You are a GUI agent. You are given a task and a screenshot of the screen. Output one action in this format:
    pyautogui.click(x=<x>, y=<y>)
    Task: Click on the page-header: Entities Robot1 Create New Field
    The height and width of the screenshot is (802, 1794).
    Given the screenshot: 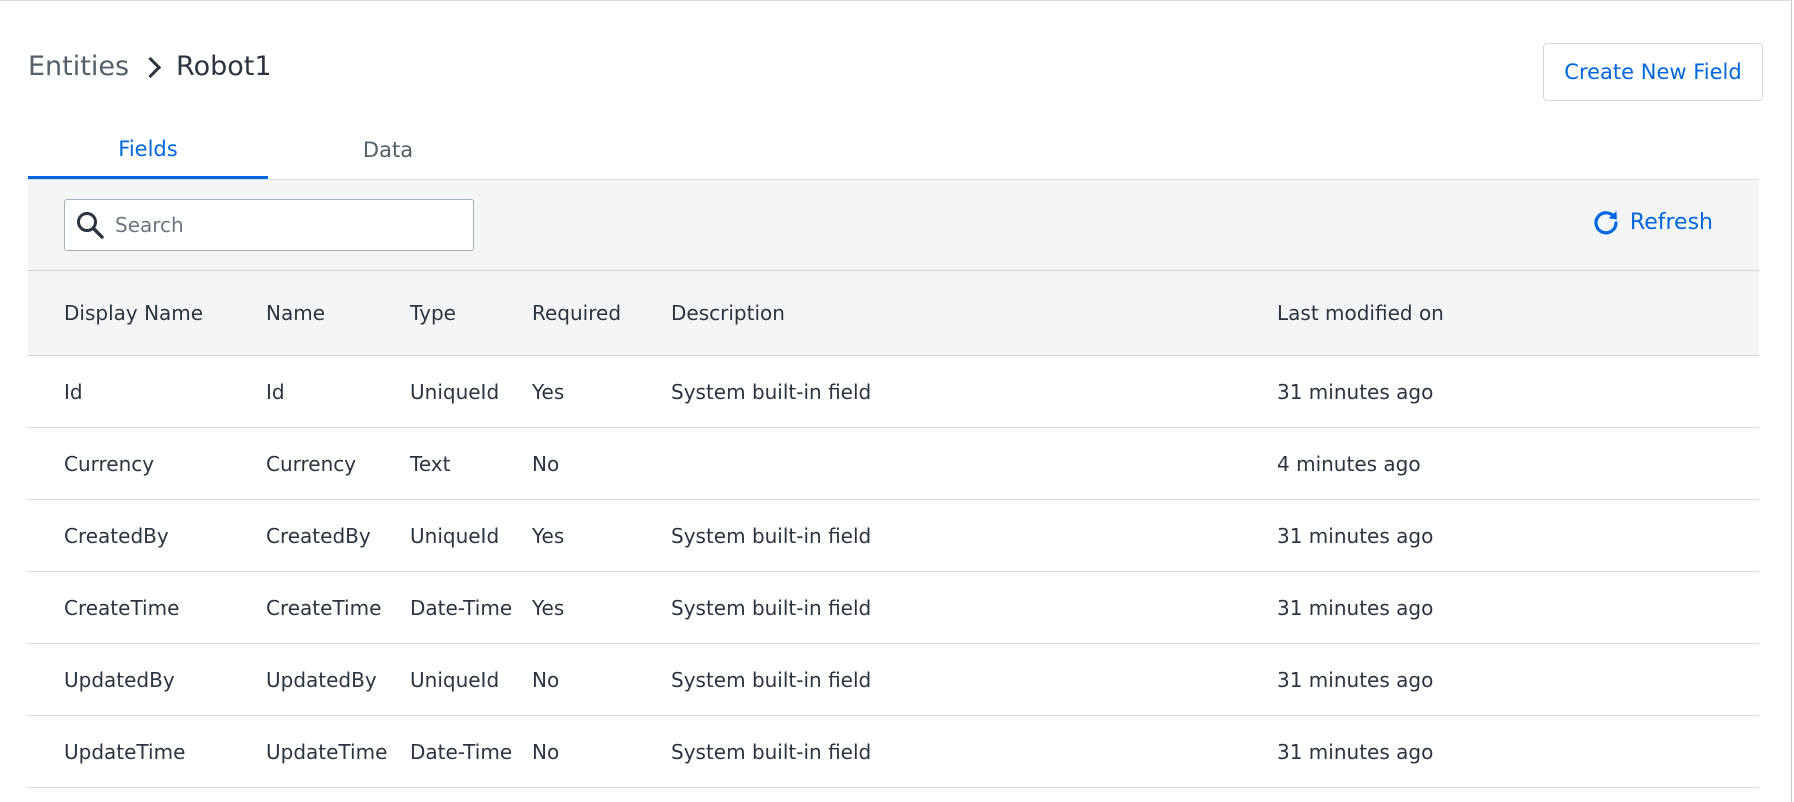 What is the action you would take?
    pyautogui.click(x=895, y=73)
    